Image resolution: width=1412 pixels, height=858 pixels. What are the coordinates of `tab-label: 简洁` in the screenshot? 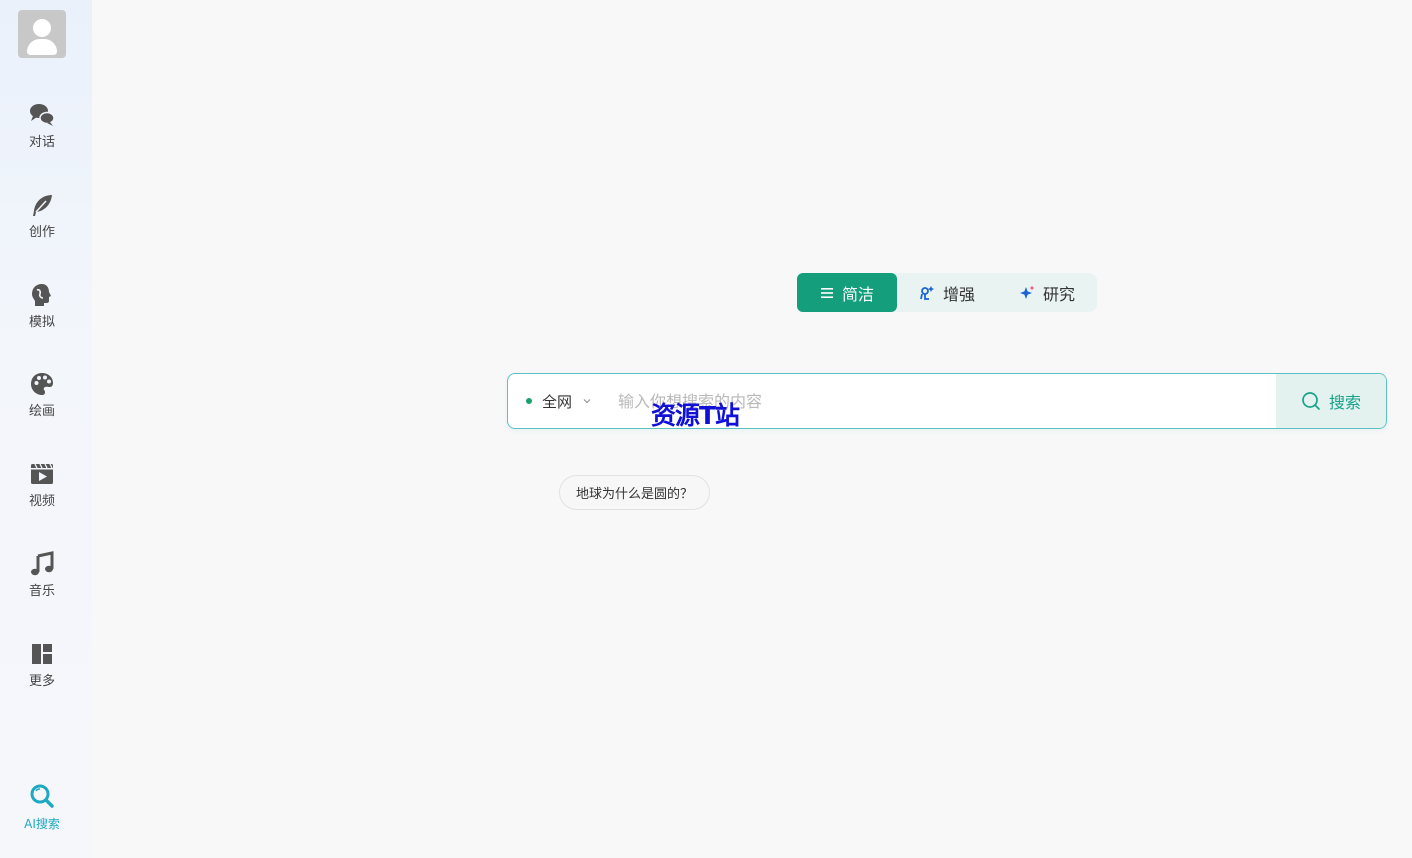 It's located at (857, 294).